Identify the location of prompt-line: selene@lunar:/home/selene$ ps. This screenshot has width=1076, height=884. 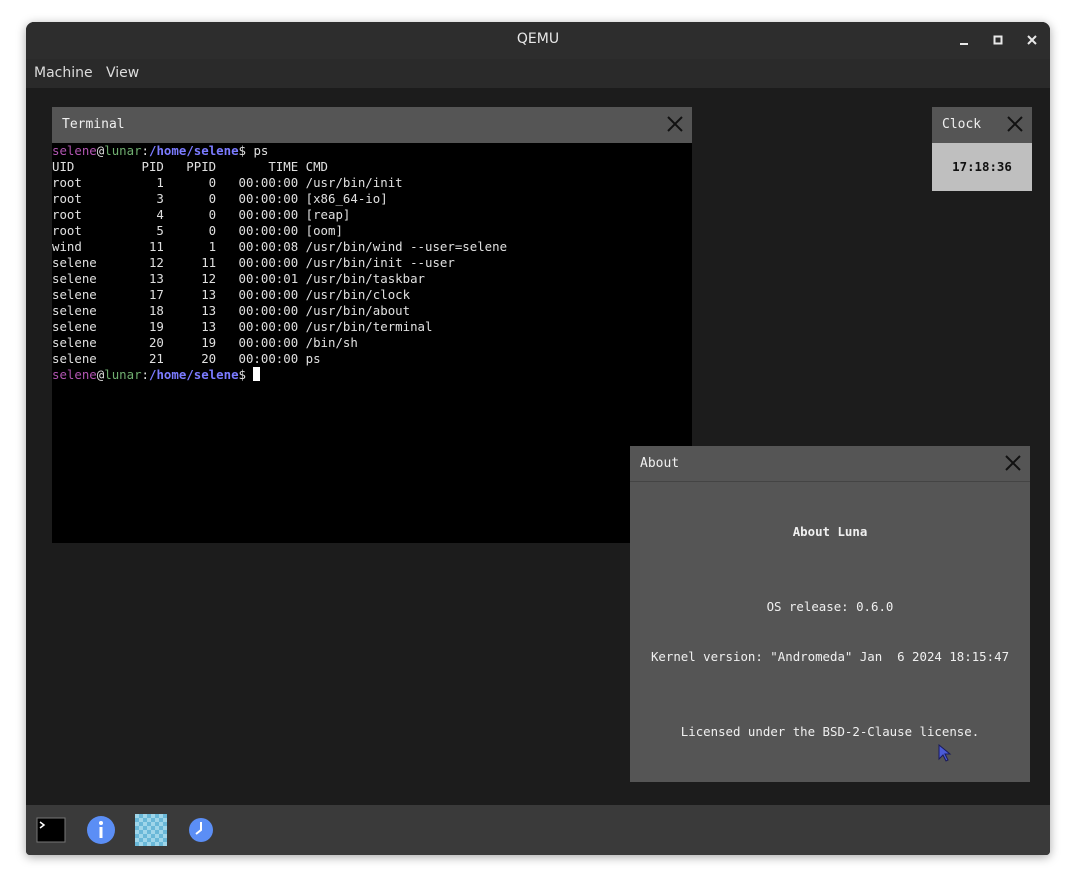
(372, 151).